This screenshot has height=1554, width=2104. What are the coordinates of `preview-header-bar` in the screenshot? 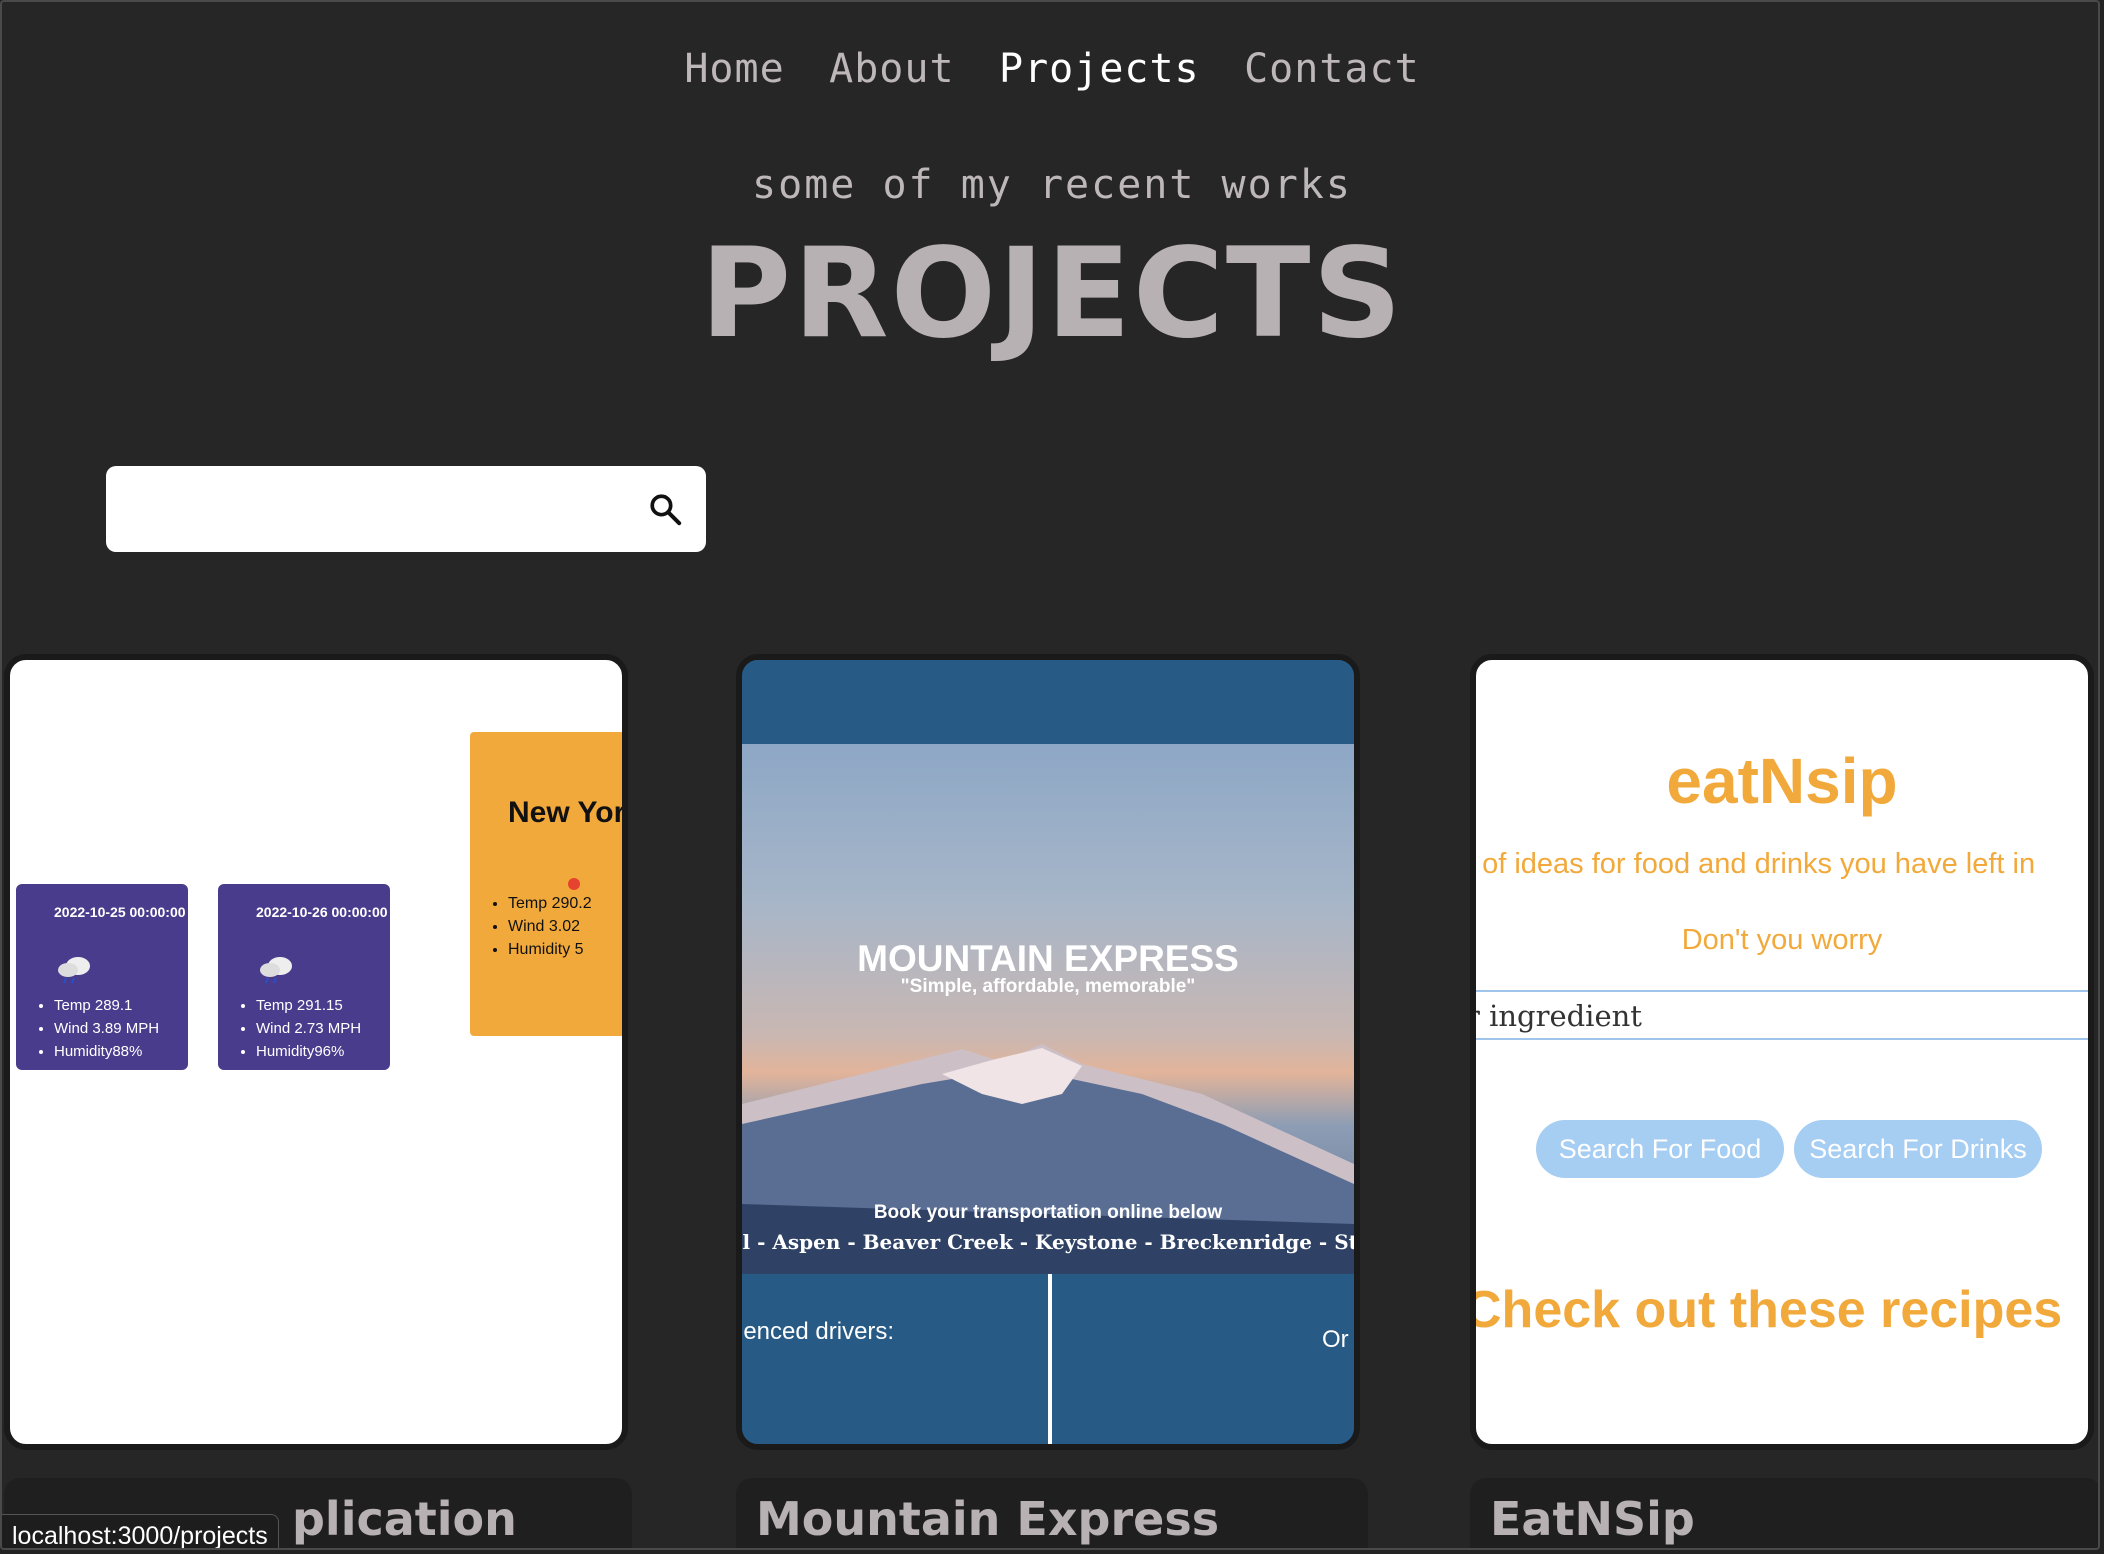 It's located at (1048, 702).